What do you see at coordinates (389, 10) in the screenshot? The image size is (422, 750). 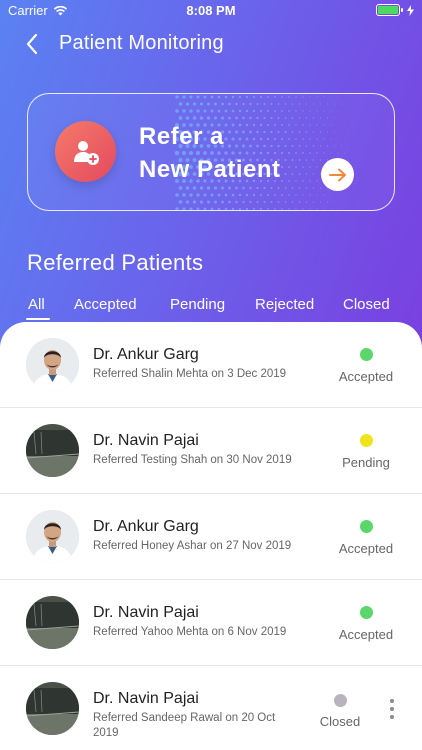 I see `battery-icon` at bounding box center [389, 10].